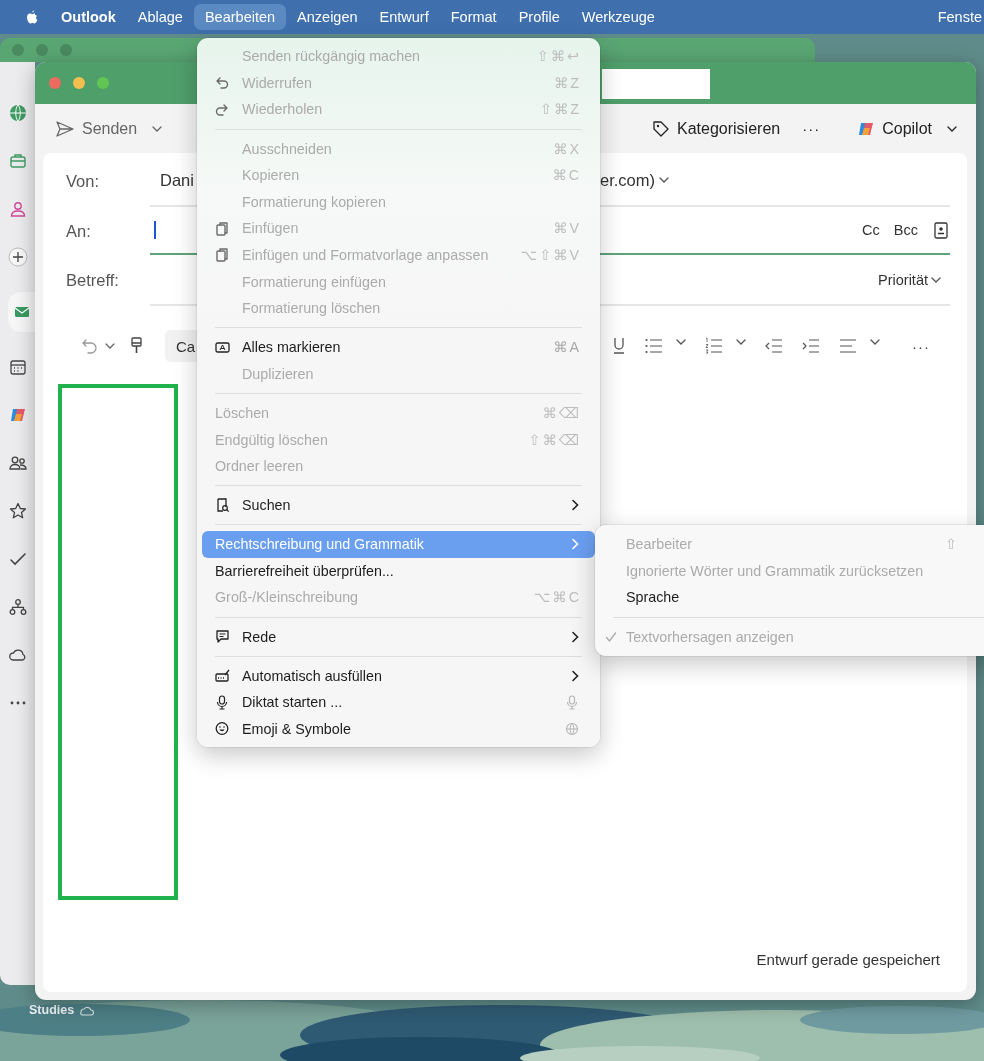  I want to click on cc-button: Cc, so click(871, 230).